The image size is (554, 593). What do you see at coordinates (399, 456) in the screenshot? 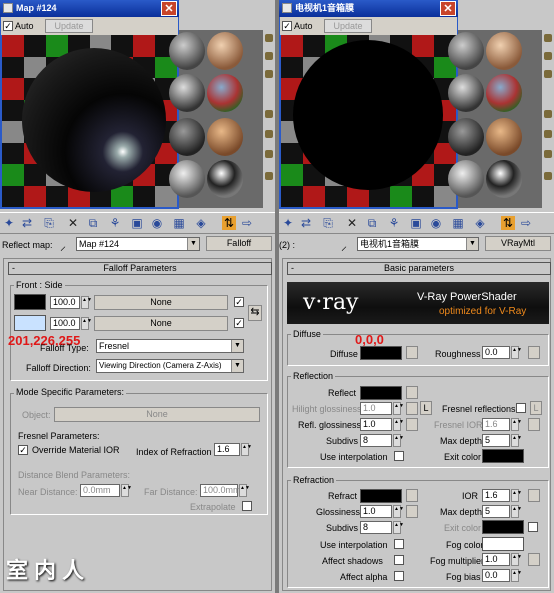
I see `use-interpolation-checkbox` at bounding box center [399, 456].